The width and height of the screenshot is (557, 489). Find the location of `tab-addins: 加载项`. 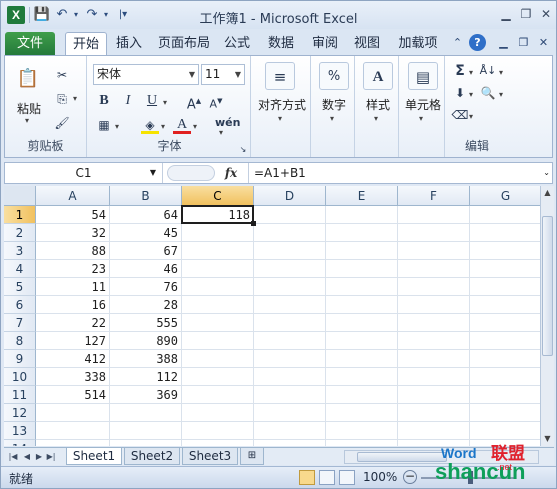

tab-addins: 加载项 is located at coordinates (418, 44).